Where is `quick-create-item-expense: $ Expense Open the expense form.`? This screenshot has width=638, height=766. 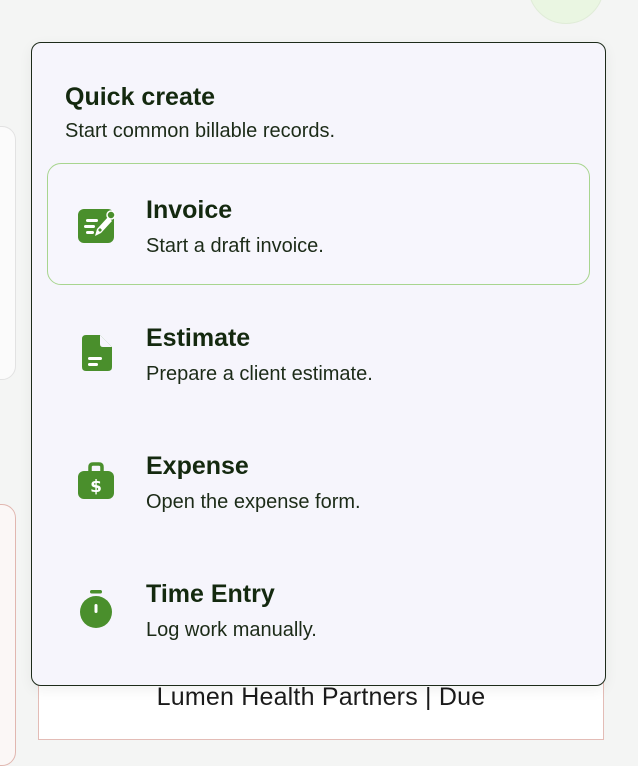 quick-create-item-expense: $ Expense Open the expense form. is located at coordinates (318, 480).